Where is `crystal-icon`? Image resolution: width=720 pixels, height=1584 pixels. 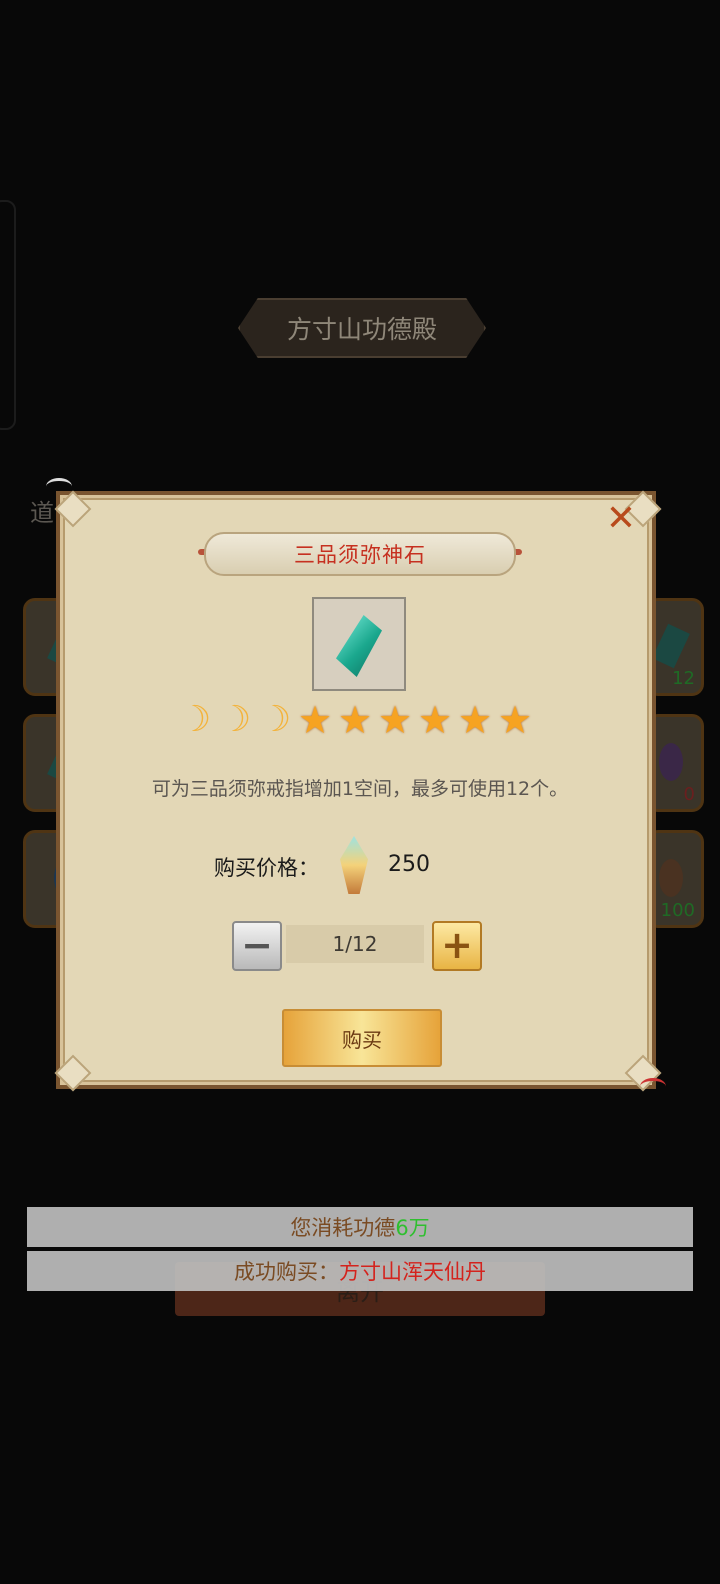
crystal-icon is located at coordinates (359, 646).